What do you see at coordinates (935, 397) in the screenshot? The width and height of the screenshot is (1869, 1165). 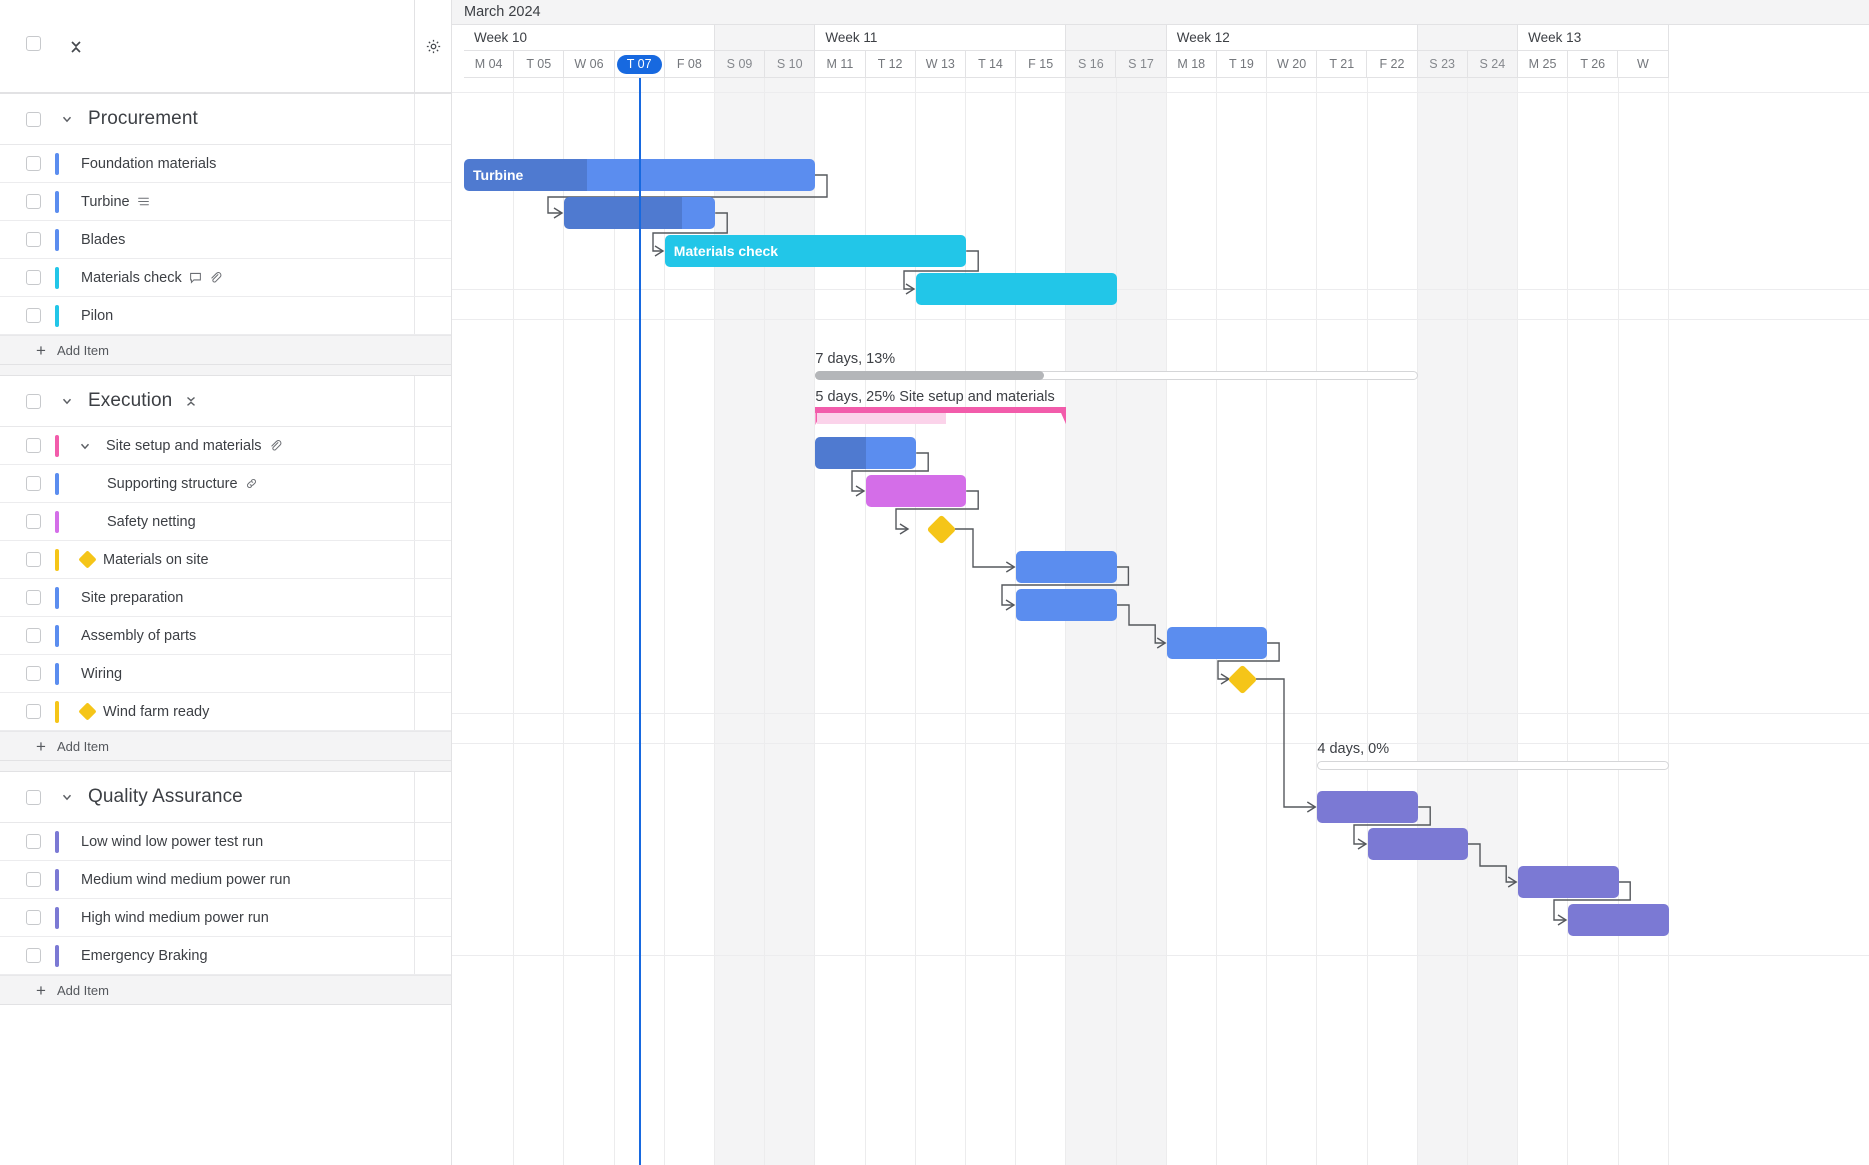 I see `summary-label: 5 days, 25% Site setup and materials` at bounding box center [935, 397].